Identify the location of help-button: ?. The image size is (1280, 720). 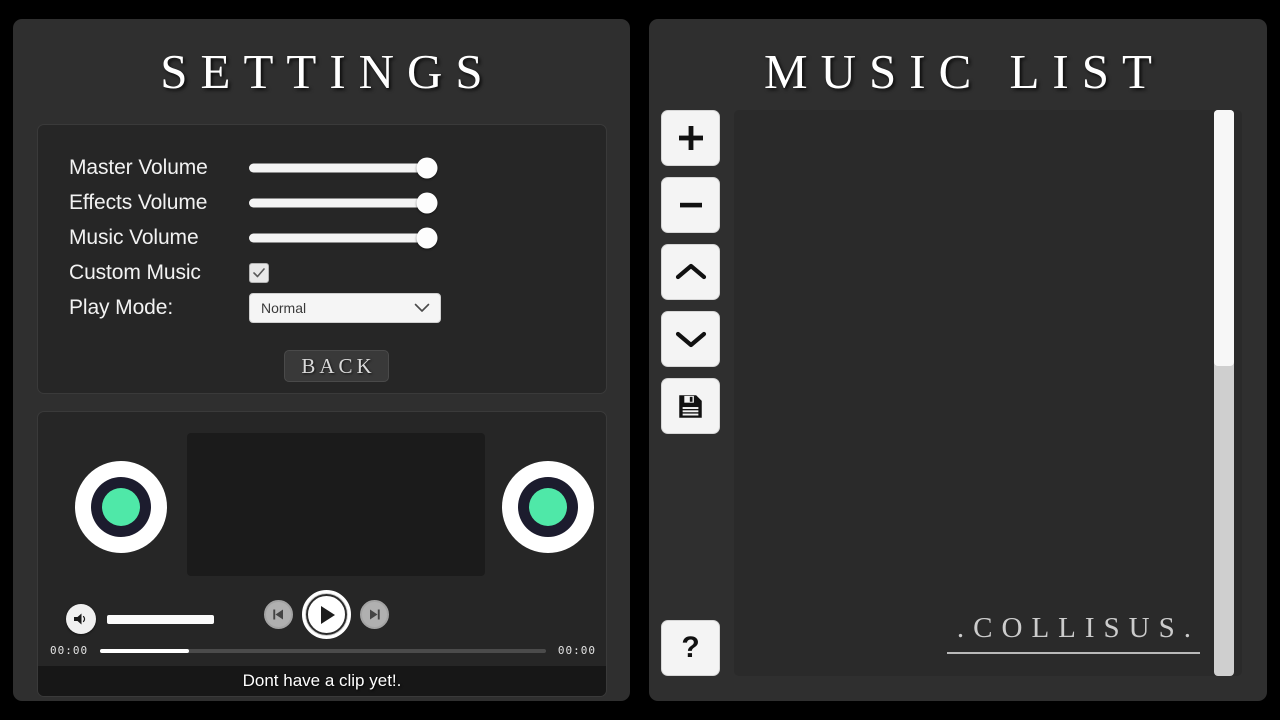
(690, 648).